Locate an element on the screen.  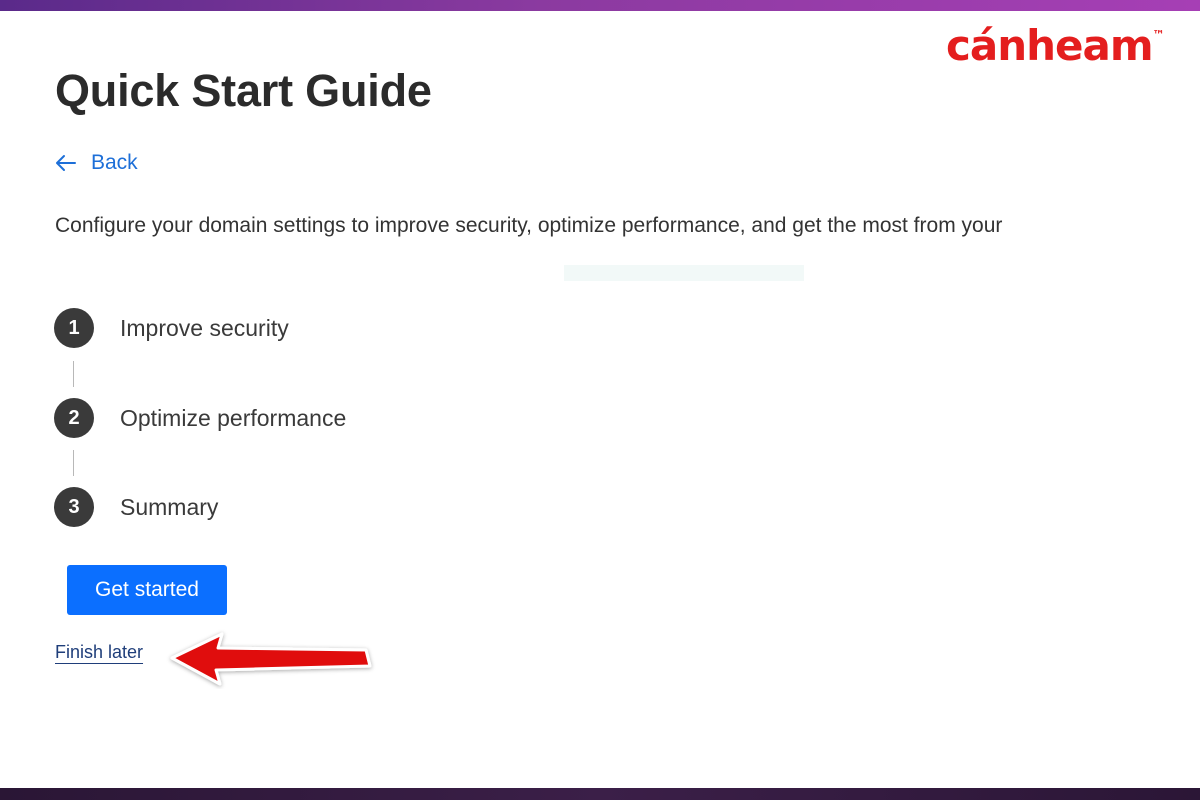
arrow-left-icon is located at coordinates (66, 163).